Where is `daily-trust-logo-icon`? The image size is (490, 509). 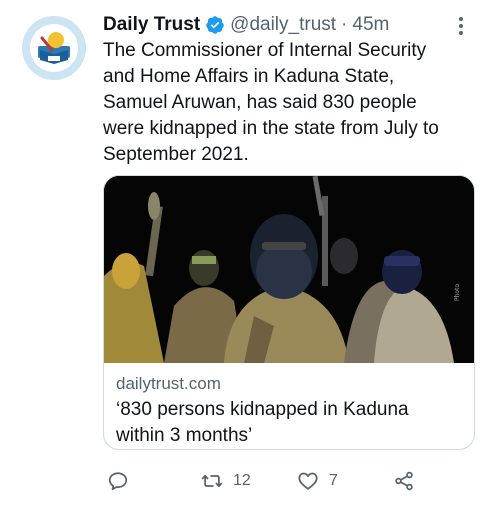
daily-trust-logo-icon is located at coordinates (54, 48).